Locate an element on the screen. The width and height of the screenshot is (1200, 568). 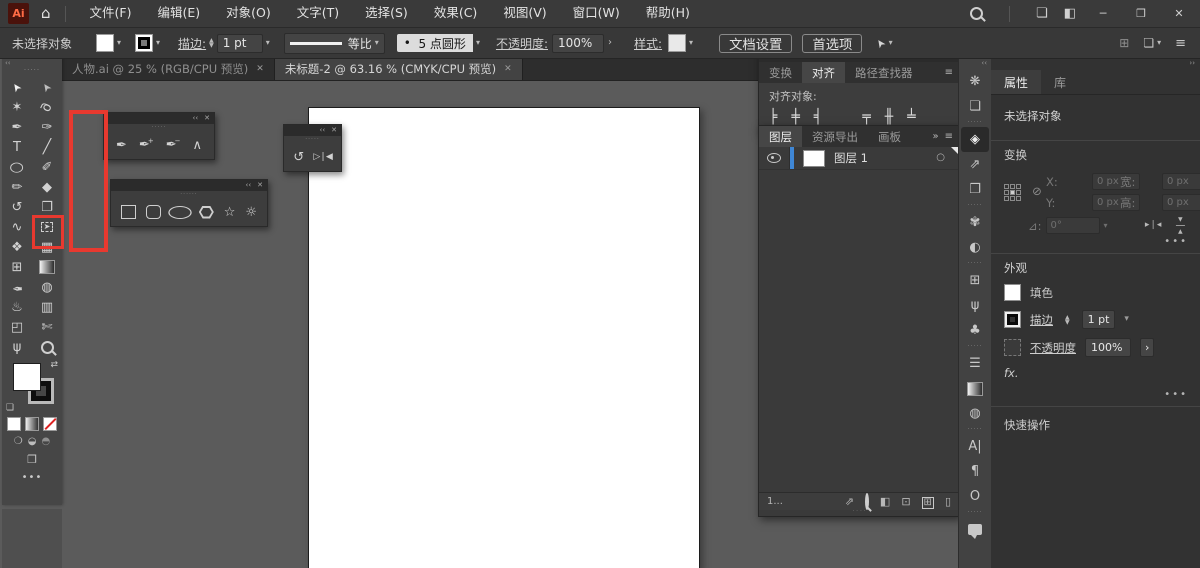
locate-object-button is located at coordinates (866, 501).